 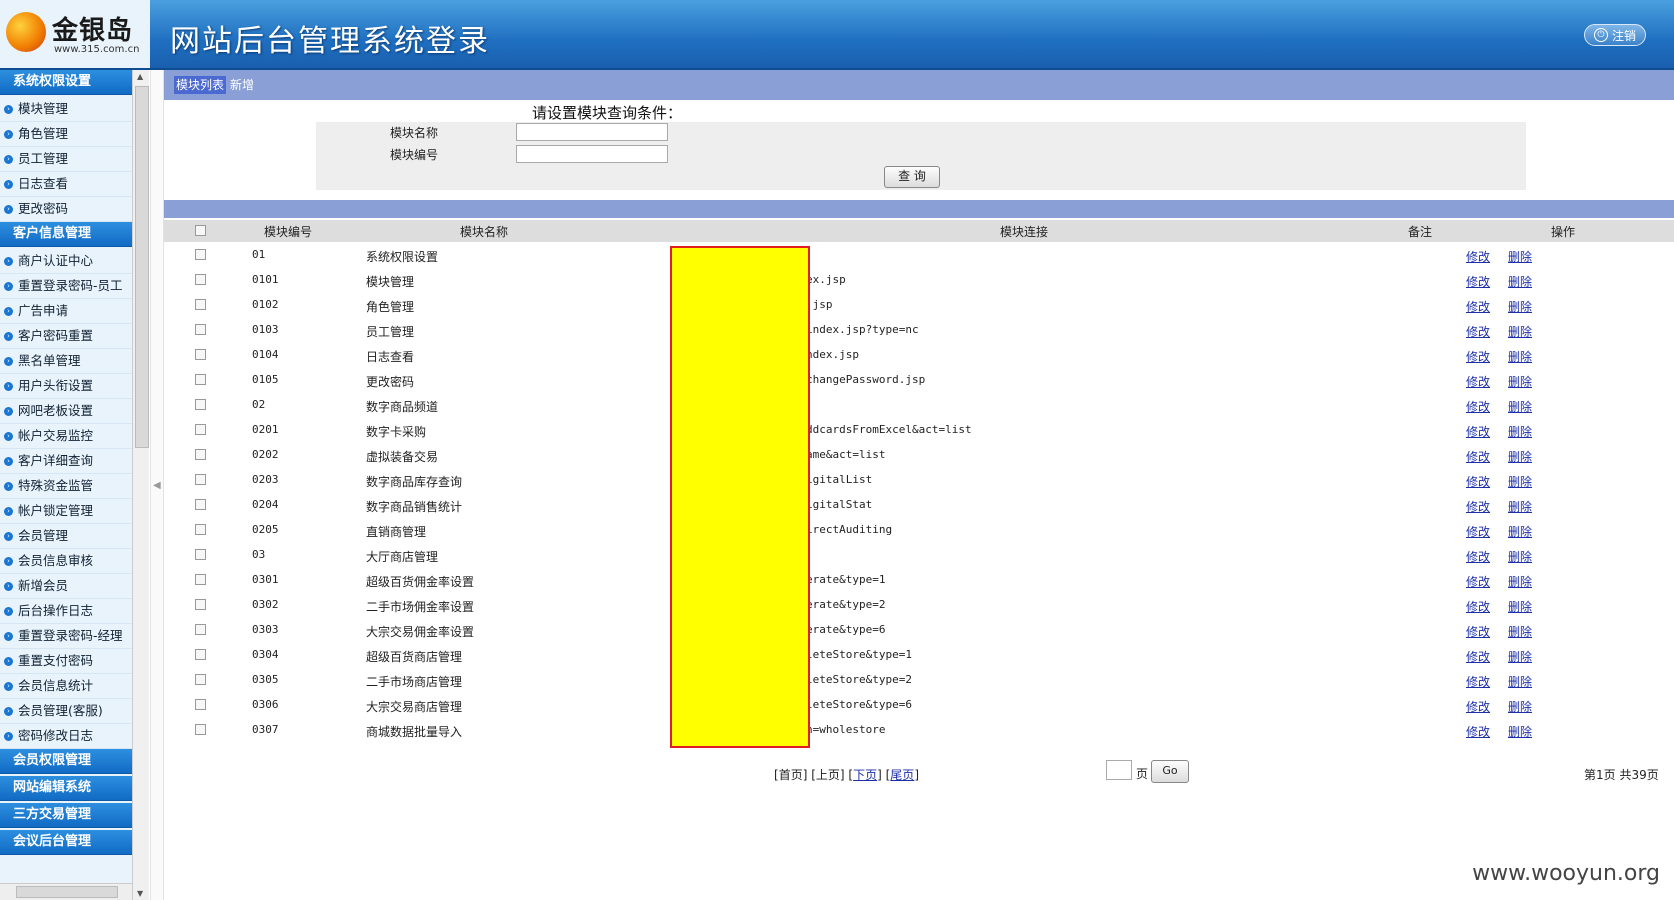 I want to click on sidebar-group-system: 系统权限设置, so click(x=66, y=82).